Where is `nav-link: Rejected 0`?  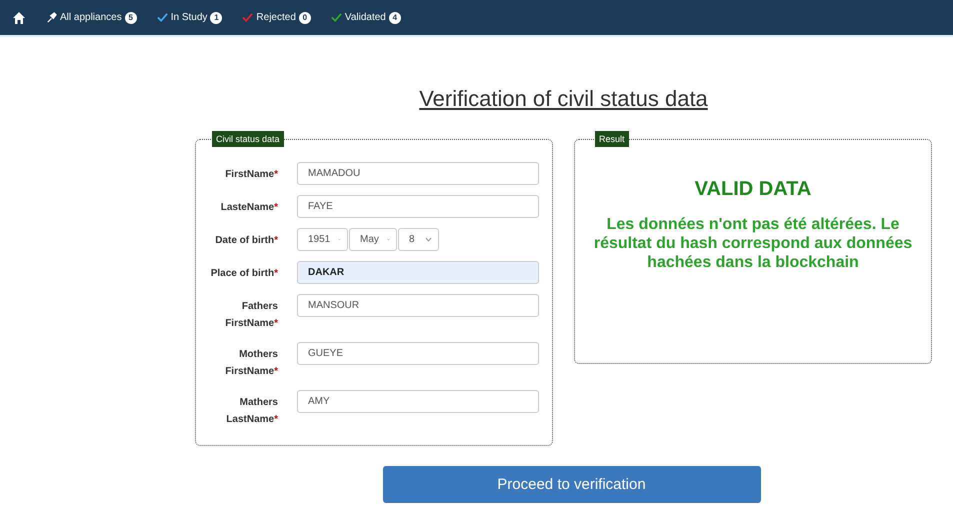 nav-link: Rejected 0 is located at coordinates (276, 18).